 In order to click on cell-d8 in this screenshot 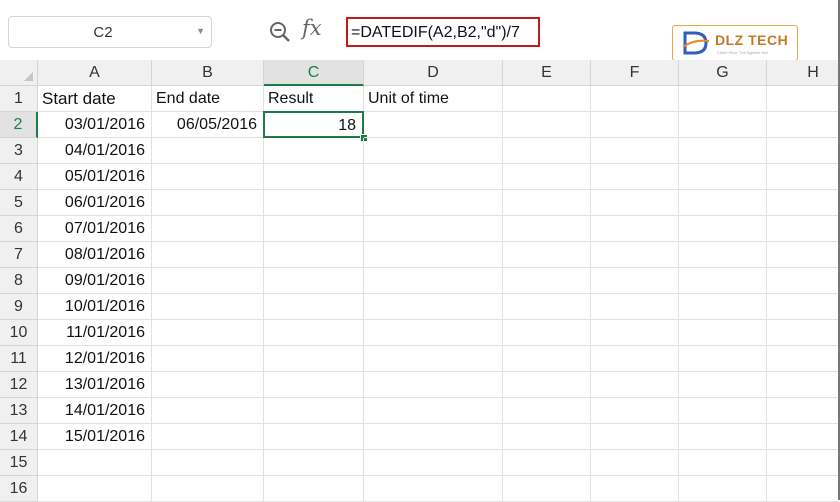, I will do `click(433, 281)`.